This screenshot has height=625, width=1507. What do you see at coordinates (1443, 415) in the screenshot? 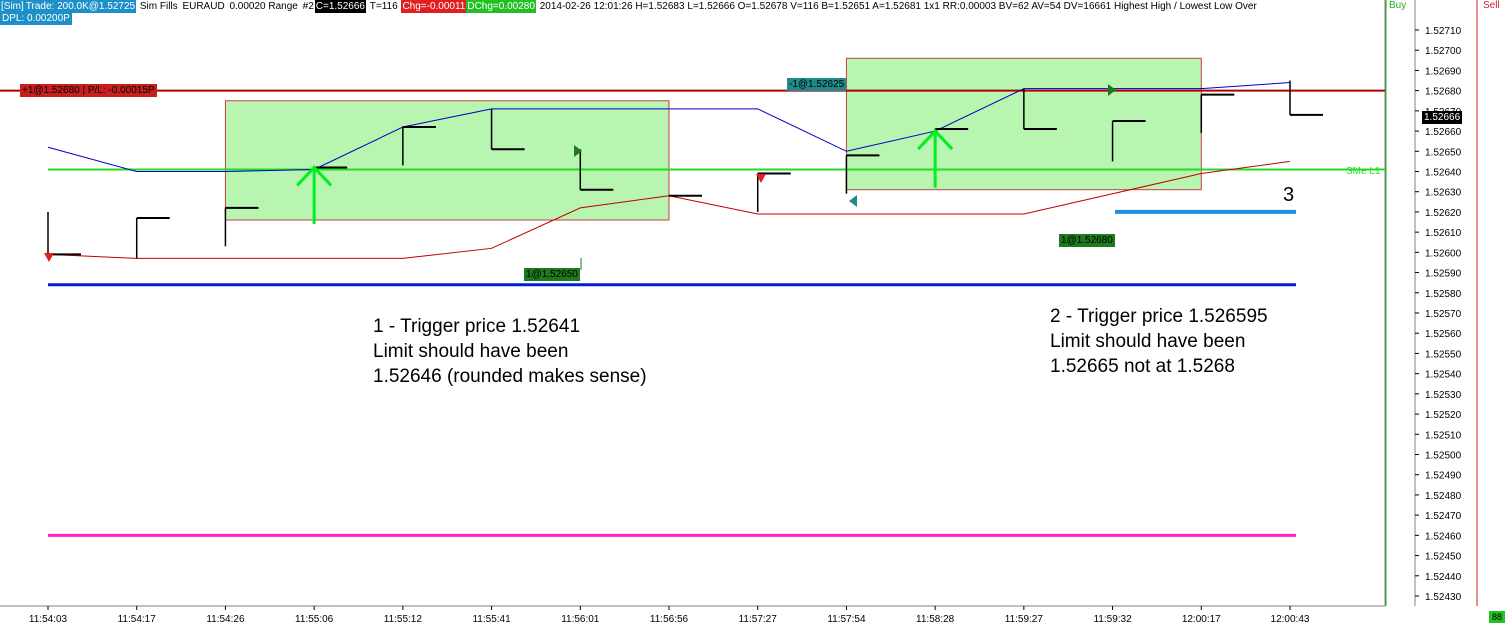
I see `y-tick-label: 1.52520` at bounding box center [1443, 415].